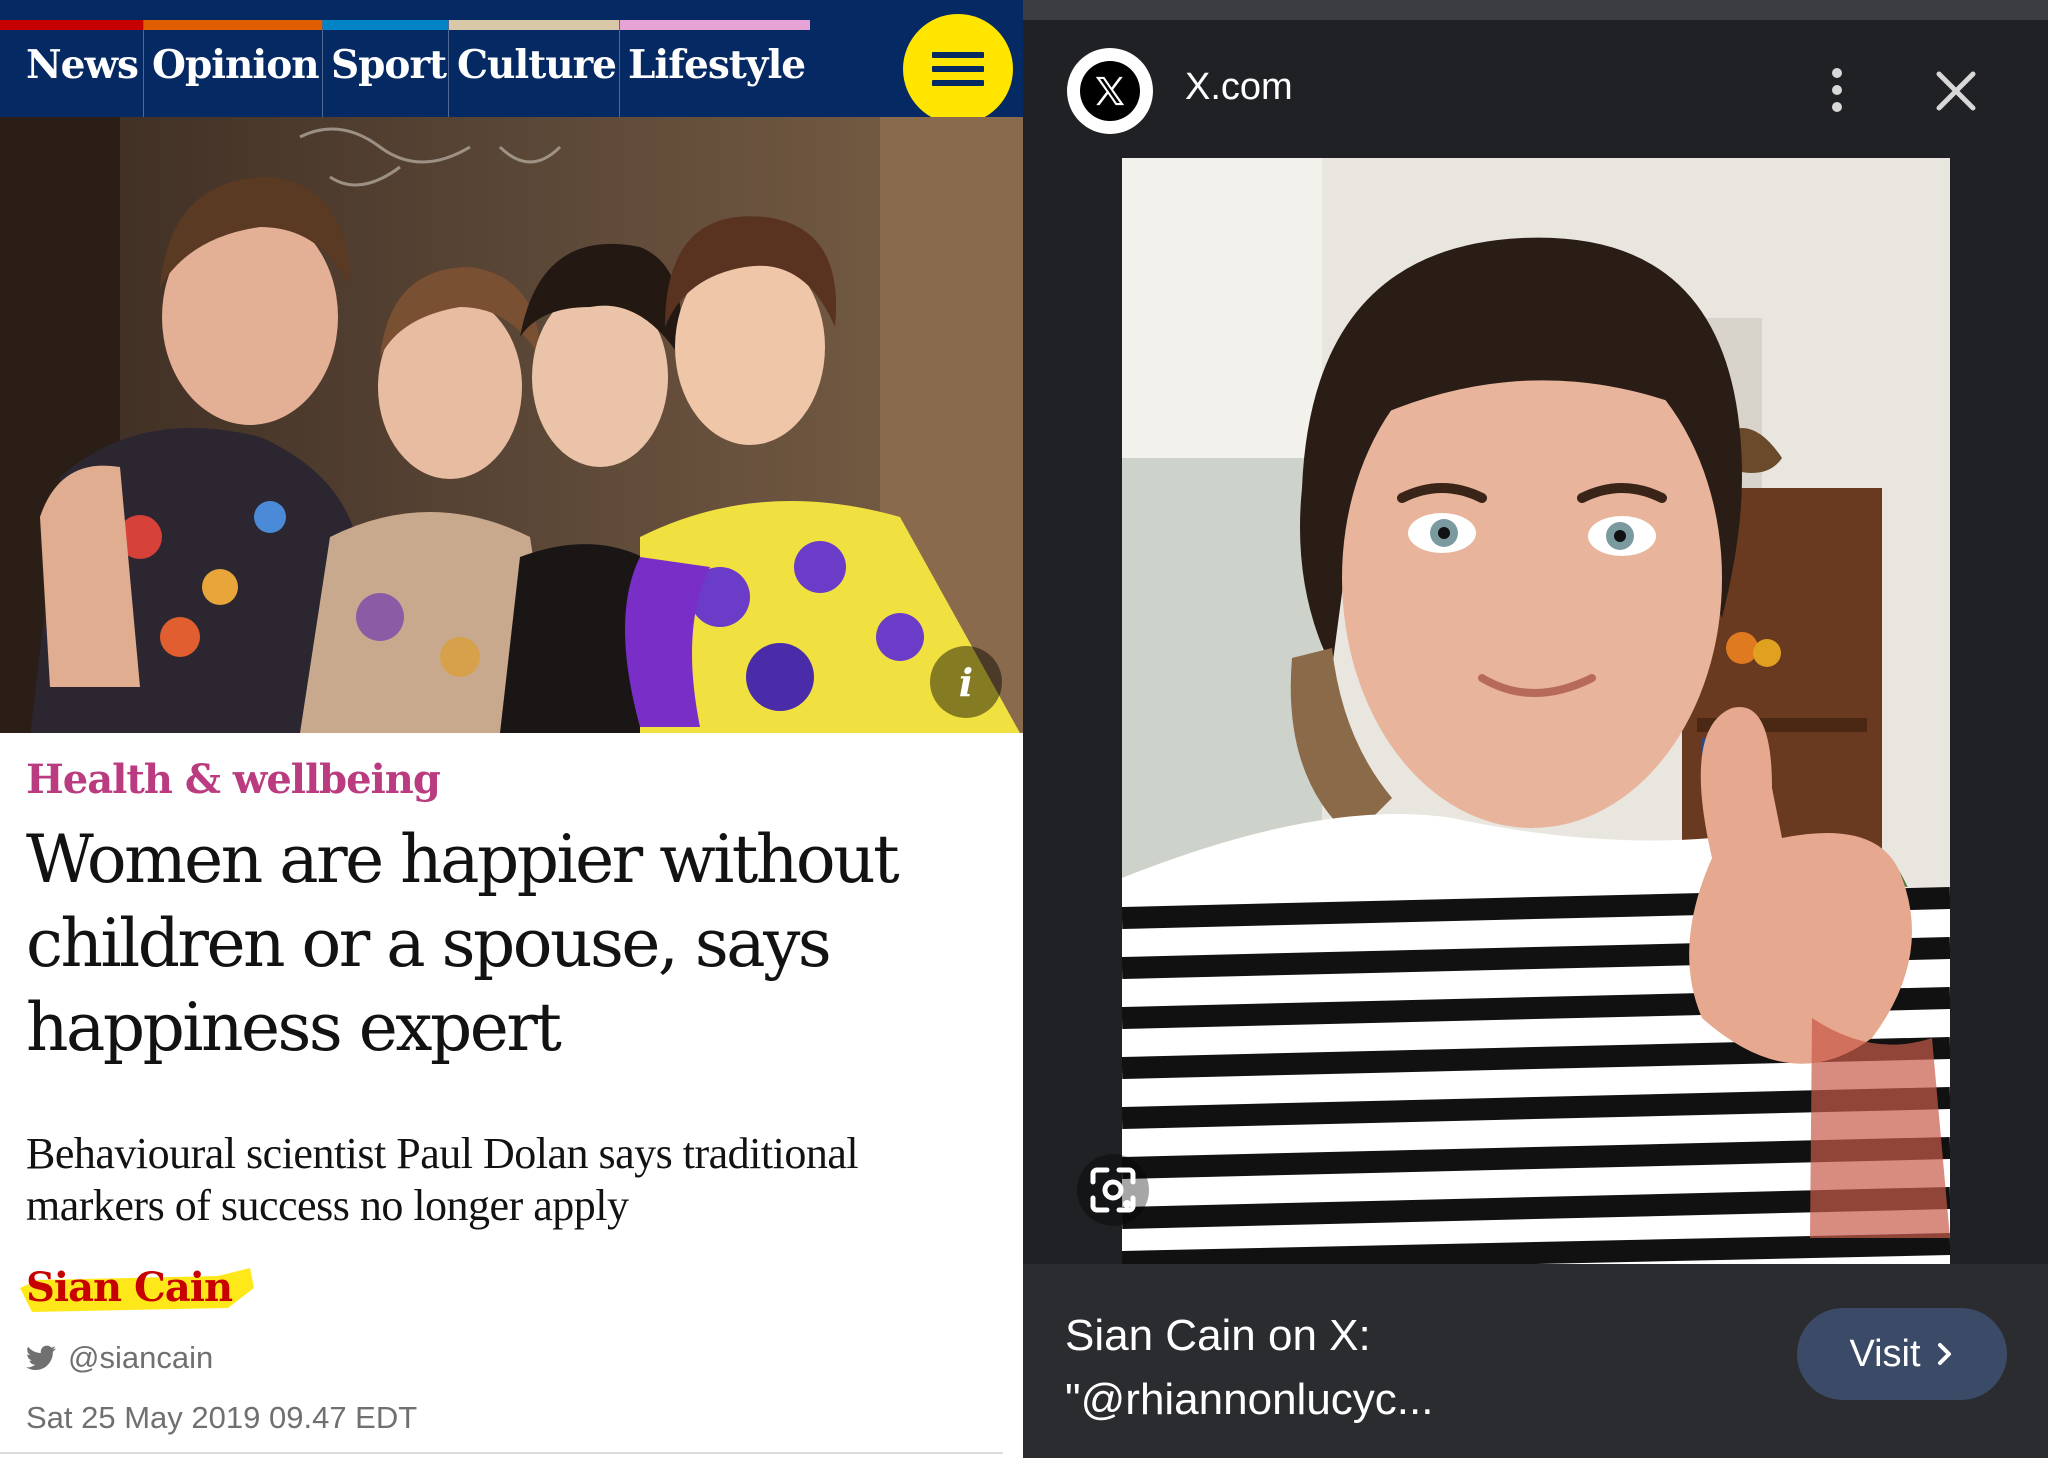 The height and width of the screenshot is (1458, 2048). I want to click on nav-opinion-accent, so click(233, 25).